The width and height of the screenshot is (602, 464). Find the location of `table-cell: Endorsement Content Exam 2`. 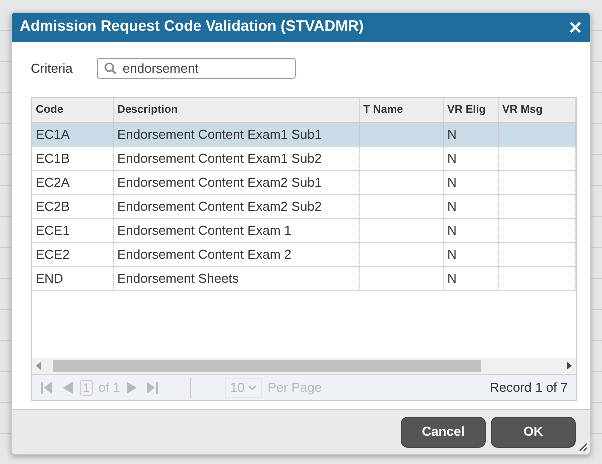

table-cell: Endorsement Content Exam 2 is located at coordinates (205, 254).